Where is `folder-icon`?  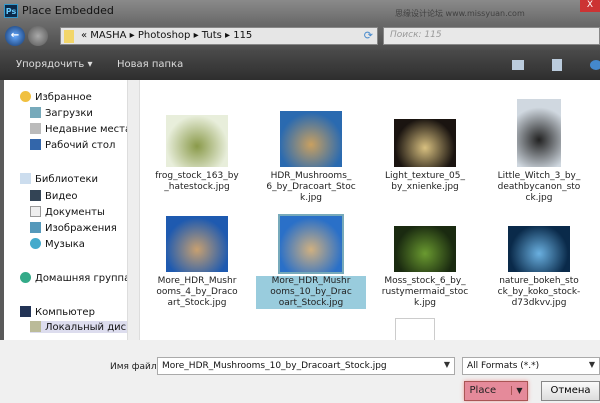
folder-icon is located at coordinates (69, 36).